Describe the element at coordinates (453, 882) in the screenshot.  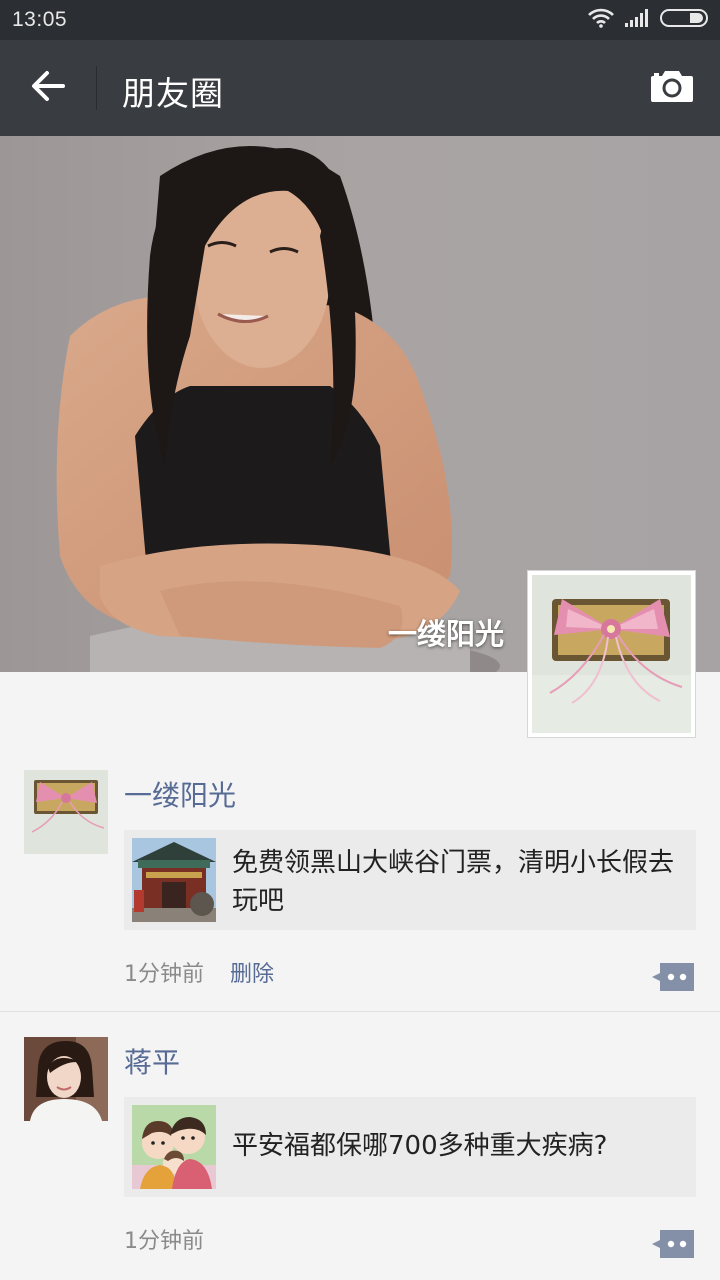
I see `link-title: 免费领黑山大峡谷门票，清明小长假去玩吧` at that location.